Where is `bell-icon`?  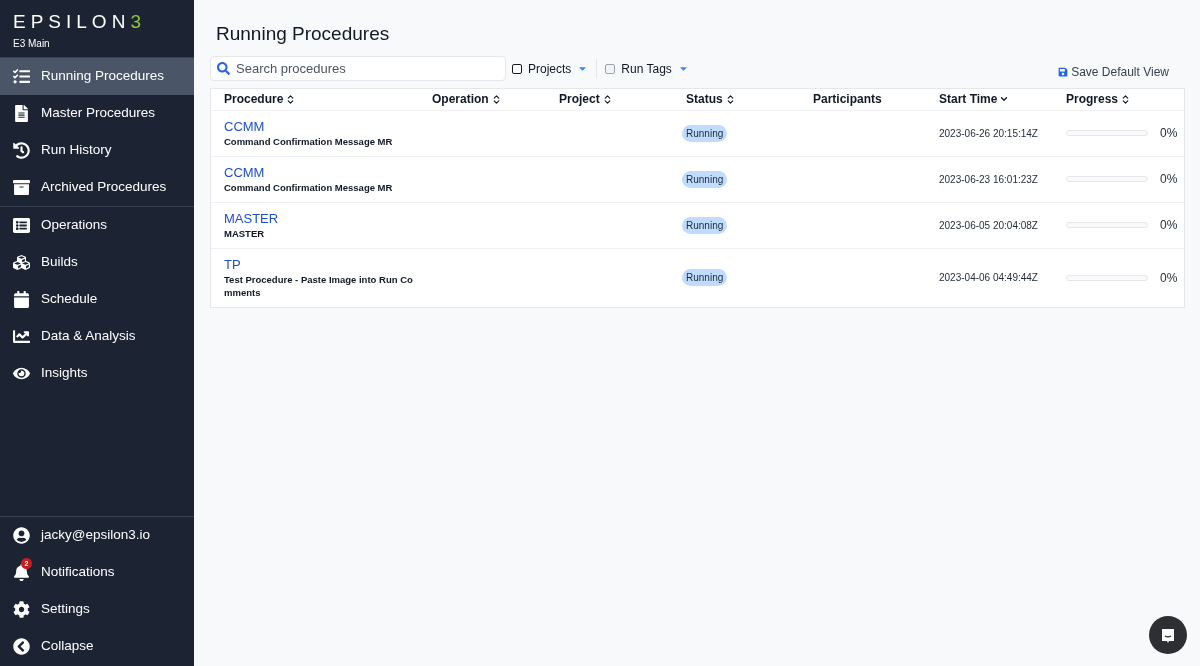
bell-icon is located at coordinates (21, 572).